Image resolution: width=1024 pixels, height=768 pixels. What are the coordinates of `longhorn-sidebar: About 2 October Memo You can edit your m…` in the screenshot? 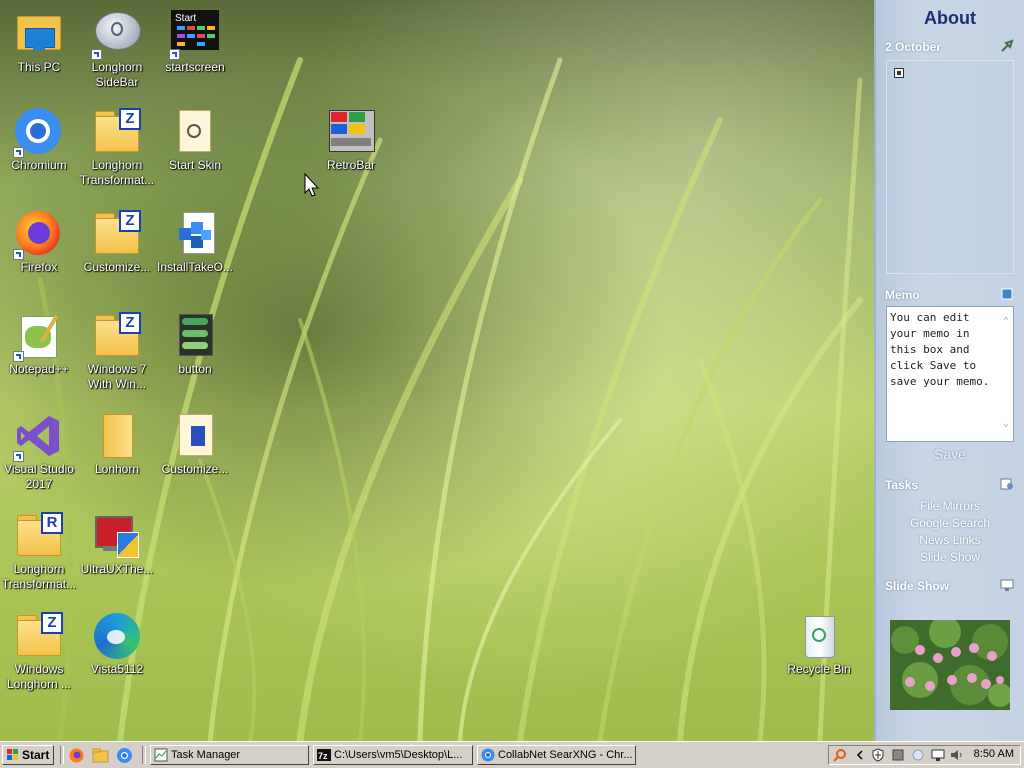 It's located at (949, 370).